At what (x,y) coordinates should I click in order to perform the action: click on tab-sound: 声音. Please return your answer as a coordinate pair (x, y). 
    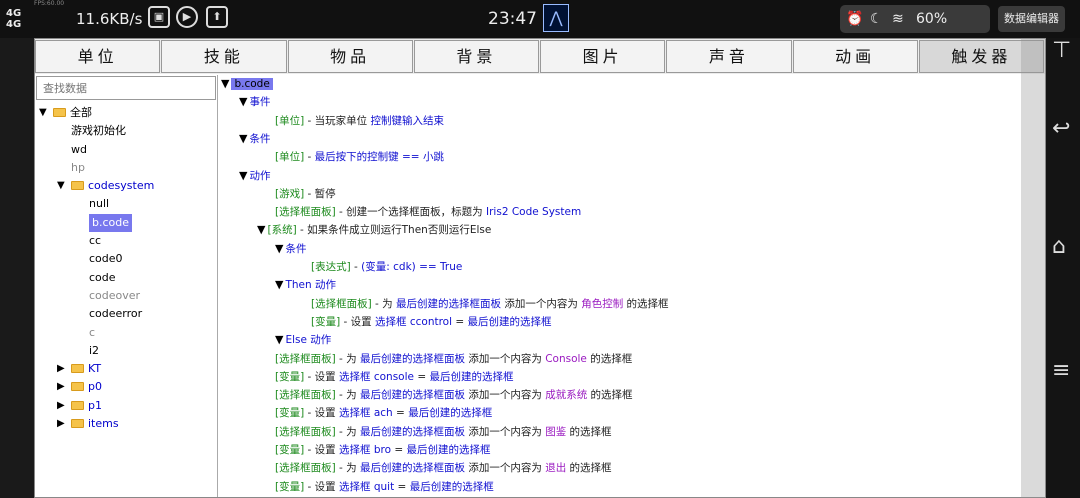
    Looking at the image, I should click on (729, 56).